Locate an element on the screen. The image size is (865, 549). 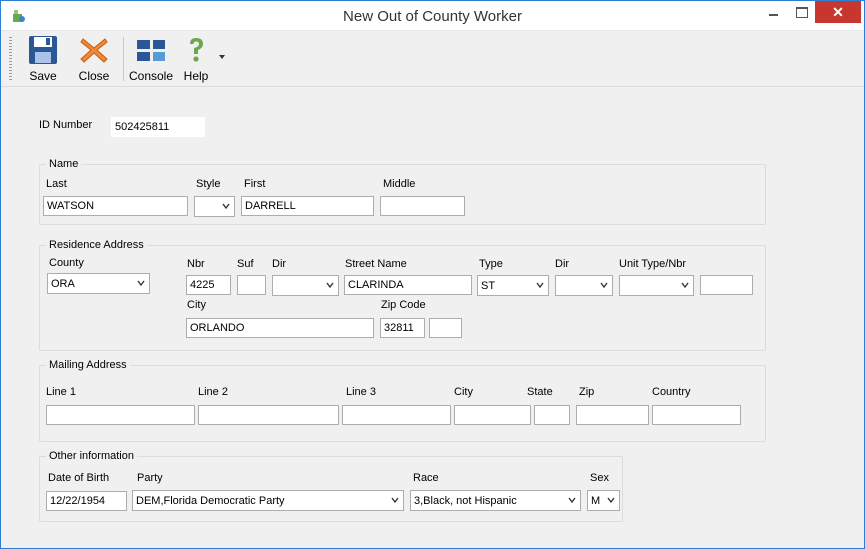
other-information-title: Other information is located at coordinates (91, 456).